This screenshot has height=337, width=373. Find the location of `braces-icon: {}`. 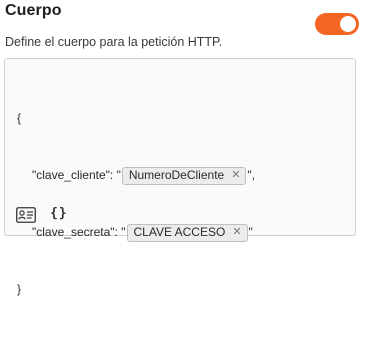

braces-icon: {} is located at coordinates (59, 215).